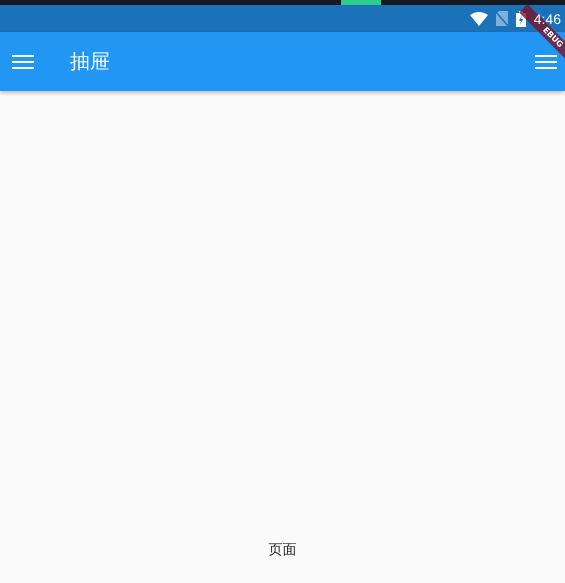  What do you see at coordinates (282, 550) in the screenshot?
I see `page-text: 页面` at bounding box center [282, 550].